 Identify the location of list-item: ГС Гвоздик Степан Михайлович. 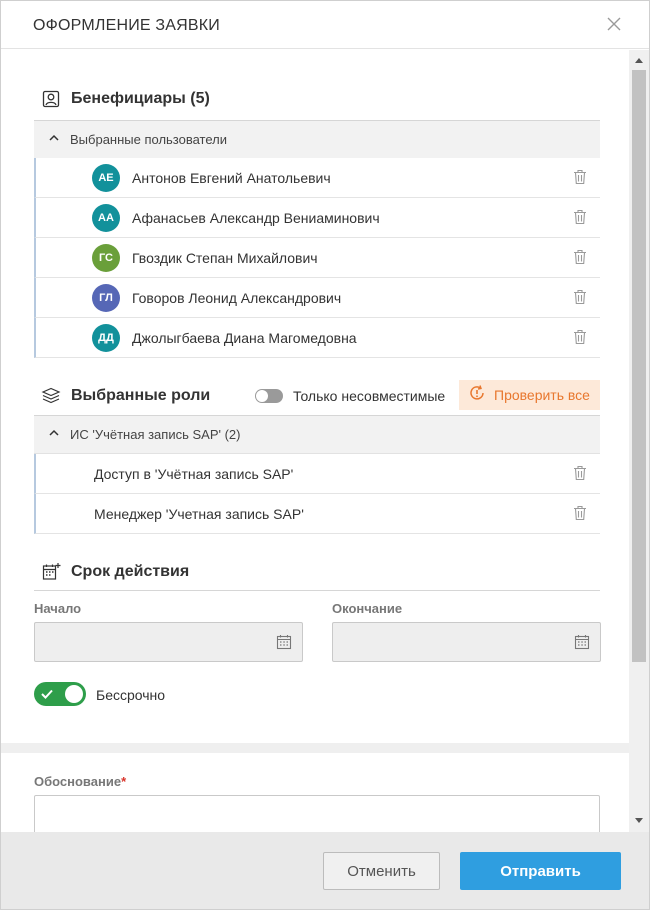
(317, 258).